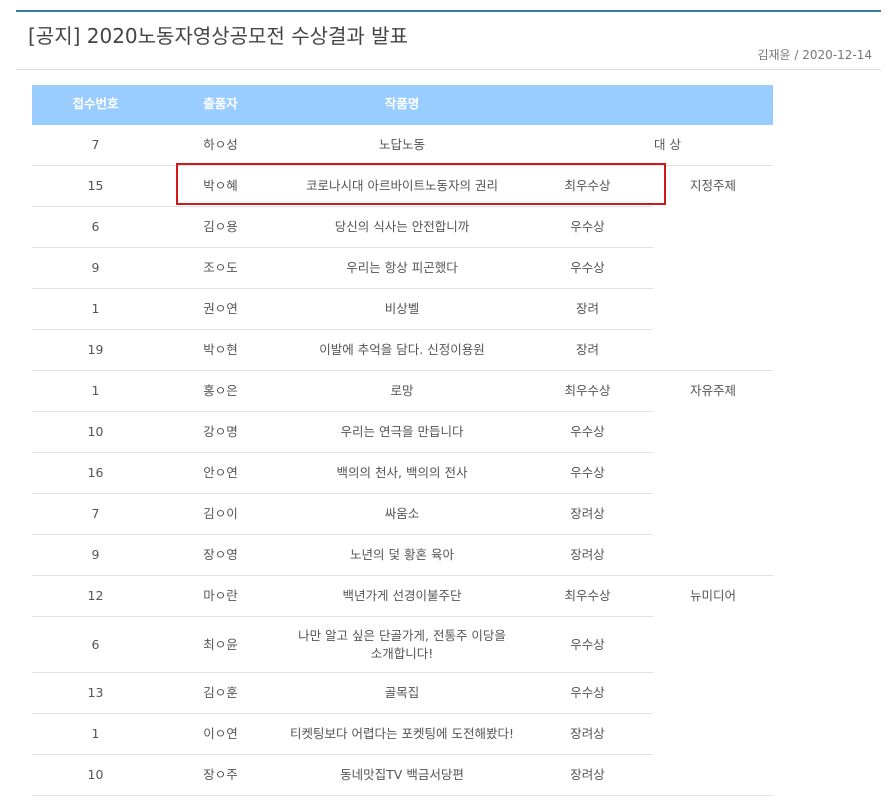 The width and height of the screenshot is (894, 800). I want to click on cell-work: 당신의 식사는 안전합니까, so click(402, 227).